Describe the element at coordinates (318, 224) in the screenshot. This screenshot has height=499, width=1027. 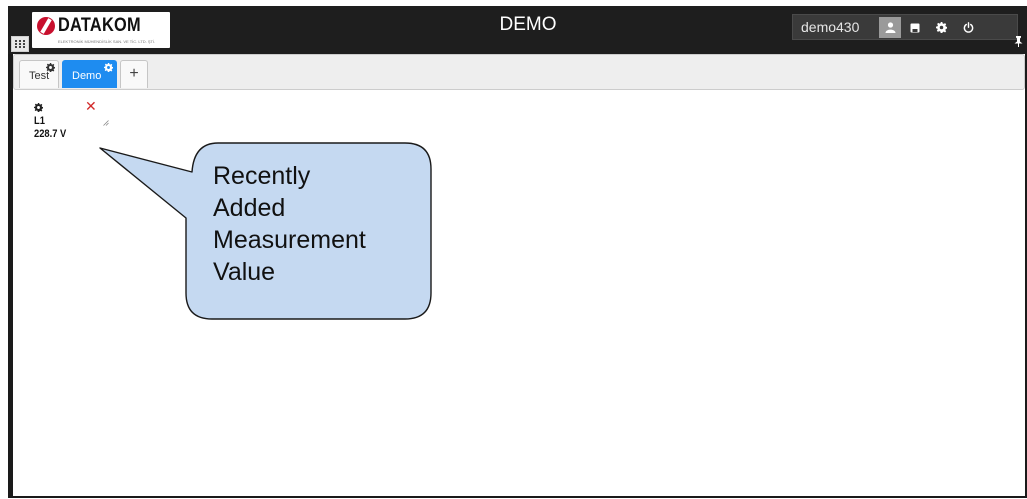
I see `callout-text: Recently Added Measurement Value` at that location.